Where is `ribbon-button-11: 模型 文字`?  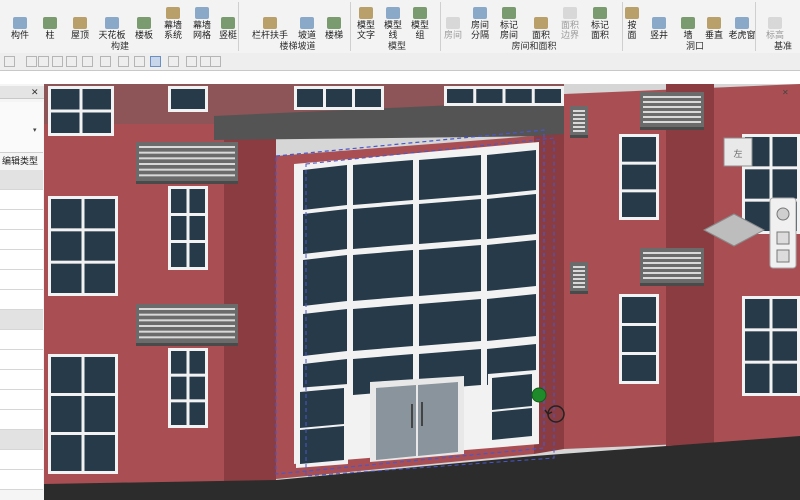
ribbon-button-11: 模型 文字 is located at coordinates (366, 20).